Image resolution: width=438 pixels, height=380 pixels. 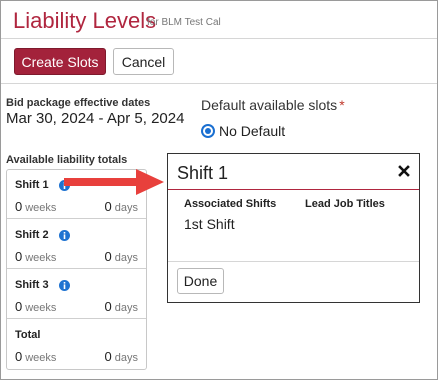 I want to click on done-button: Done, so click(x=200, y=281).